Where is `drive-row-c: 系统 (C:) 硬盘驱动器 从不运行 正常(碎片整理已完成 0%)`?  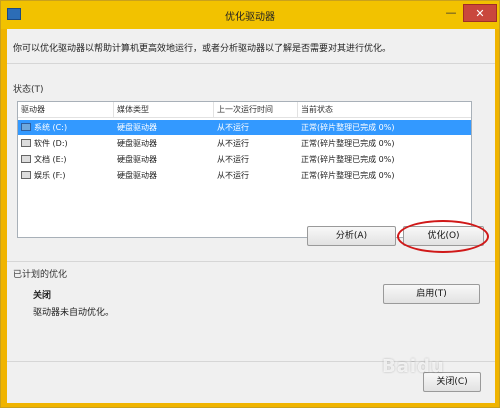 drive-row-c: 系统 (C:) 硬盘驱动器 从不运行 正常(碎片整理已完成 0%) is located at coordinates (244, 127).